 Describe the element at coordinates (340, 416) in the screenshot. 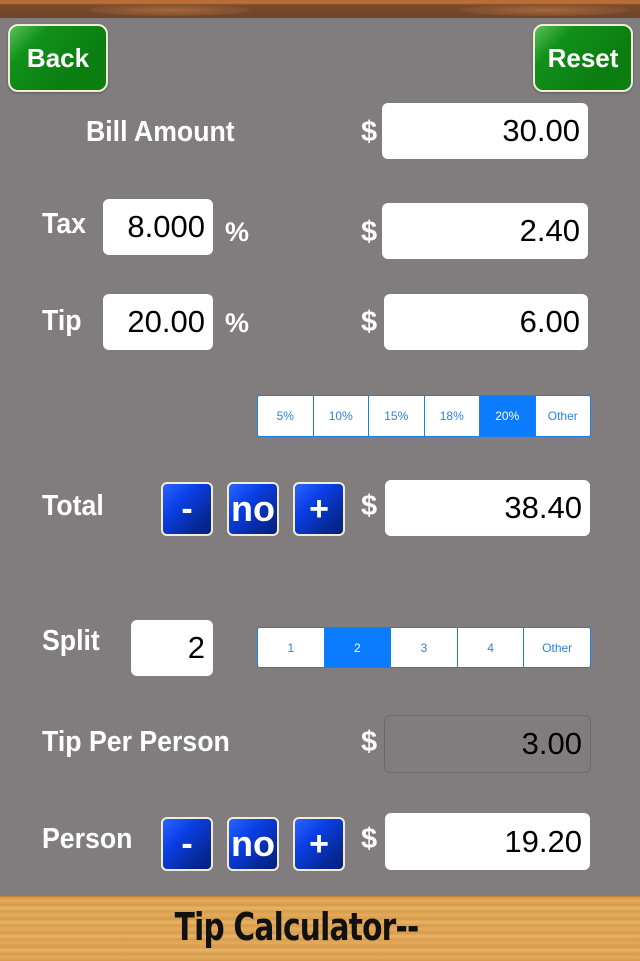

I see `tip-preset-10: 10%` at that location.